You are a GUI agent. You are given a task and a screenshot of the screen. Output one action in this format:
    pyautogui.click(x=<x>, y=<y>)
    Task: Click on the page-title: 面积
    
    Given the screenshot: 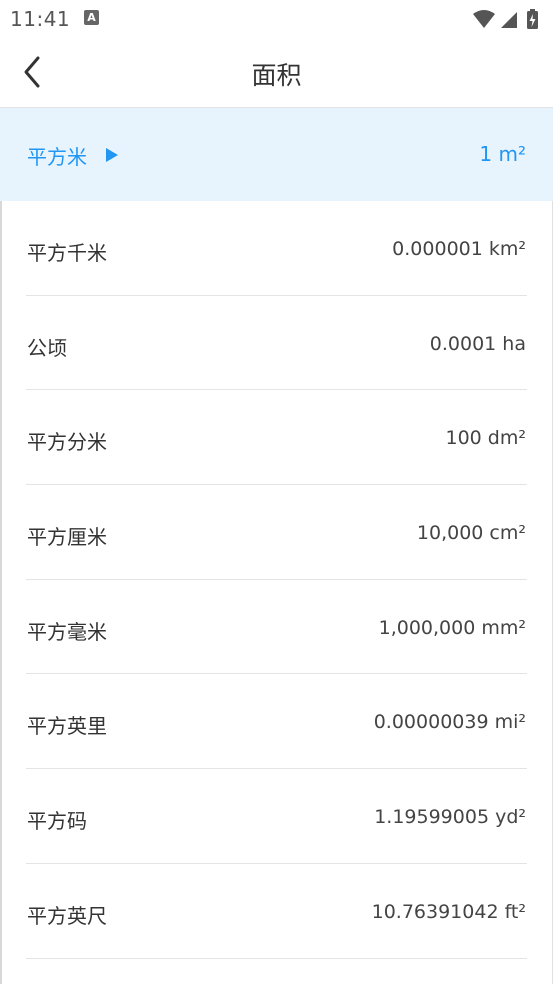 What is the action you would take?
    pyautogui.click(x=276, y=75)
    